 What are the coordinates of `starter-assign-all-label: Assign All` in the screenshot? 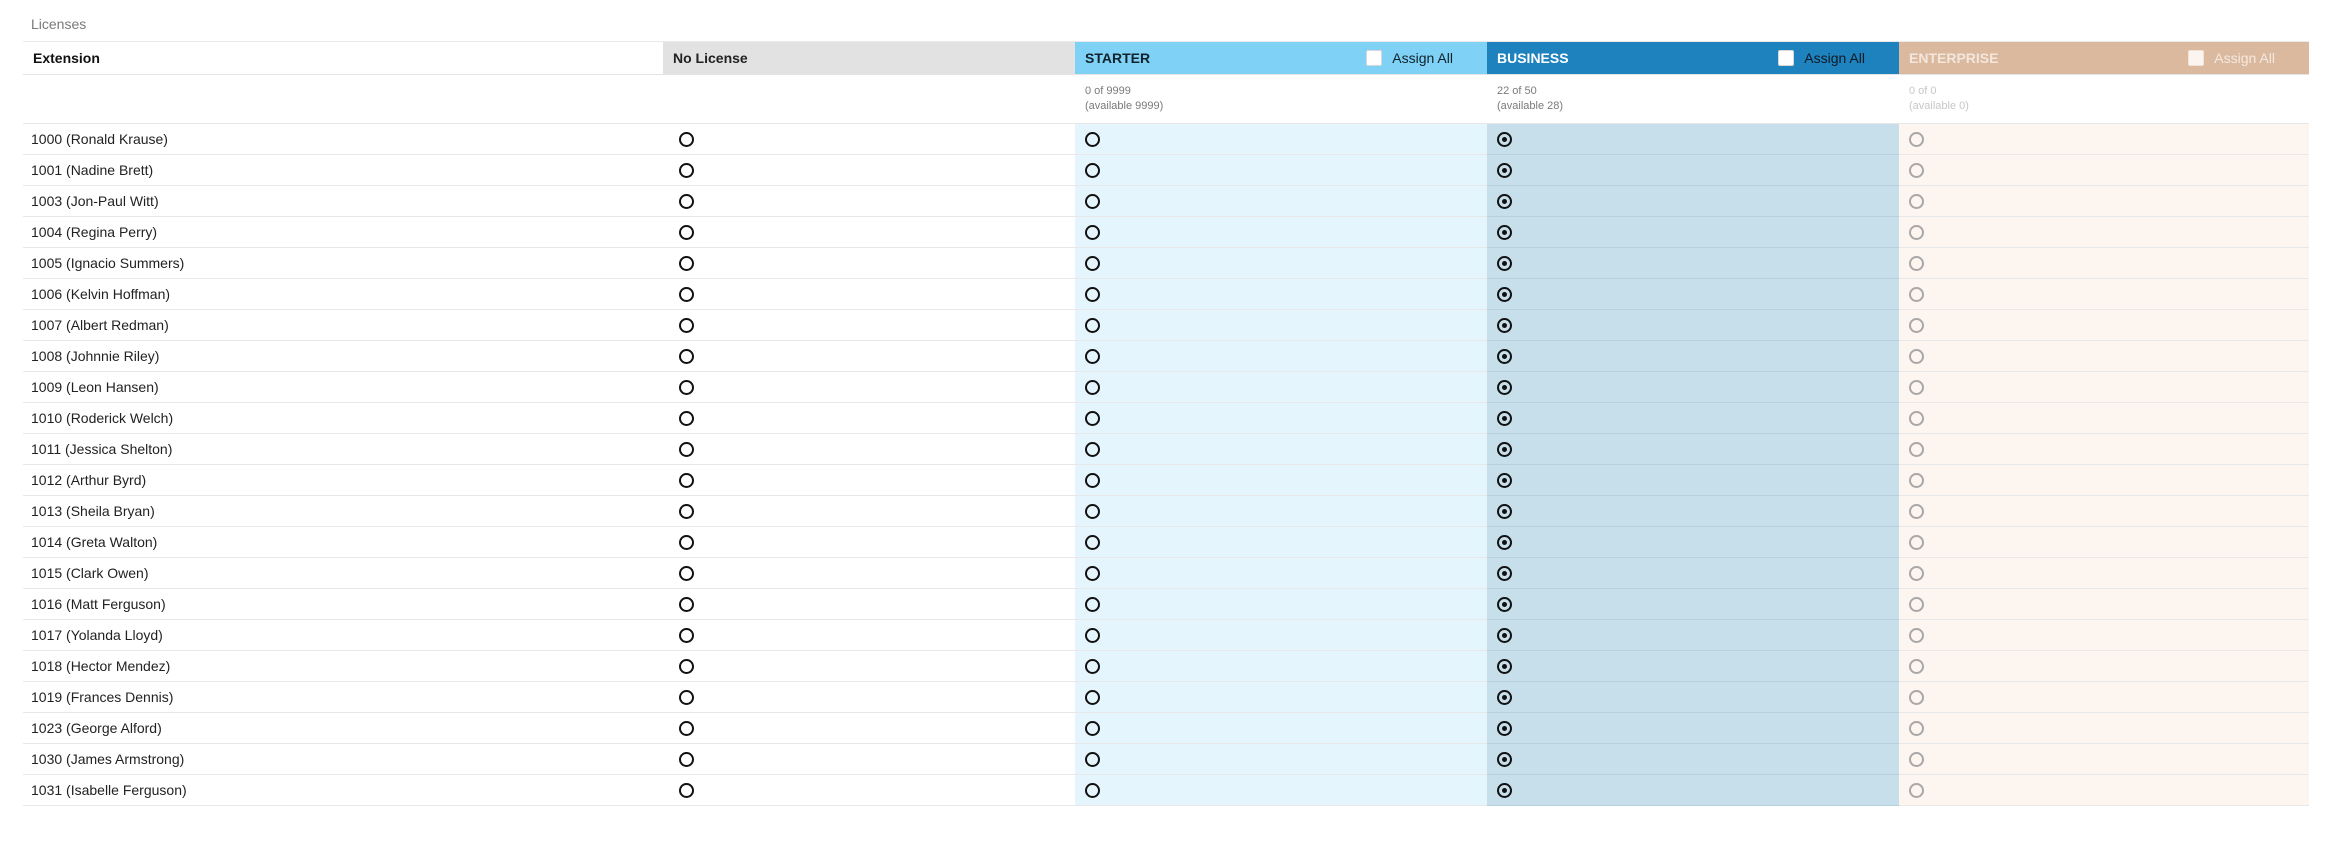 It's located at (1422, 58).